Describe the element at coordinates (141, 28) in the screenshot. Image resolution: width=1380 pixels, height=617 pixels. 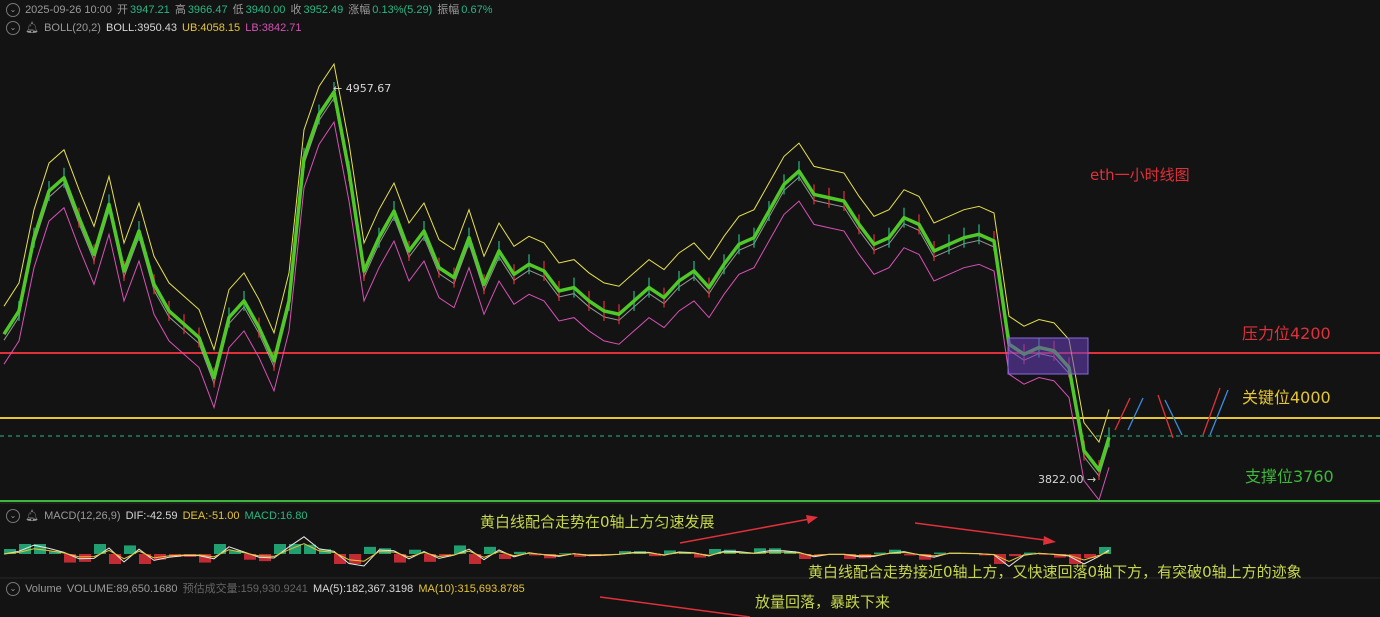
I see `boll-value: BOLL:3950.43` at that location.